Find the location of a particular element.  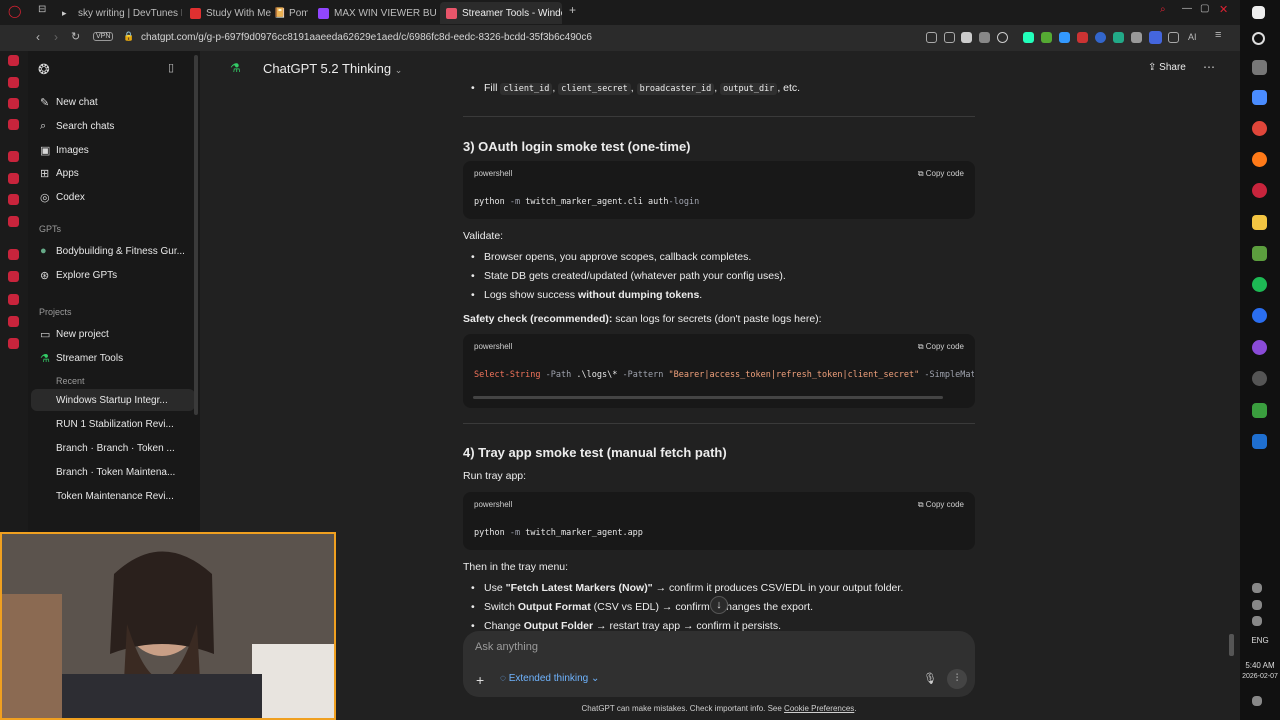

add-attachment-icon: + is located at coordinates (480, 680).